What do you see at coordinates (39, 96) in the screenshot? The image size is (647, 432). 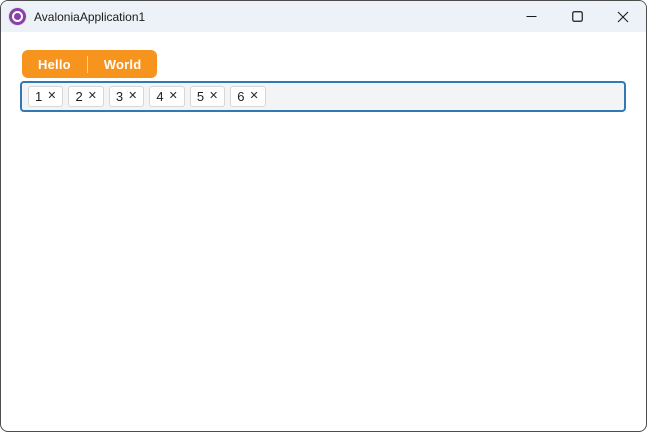 I see `chip-label: 1` at bounding box center [39, 96].